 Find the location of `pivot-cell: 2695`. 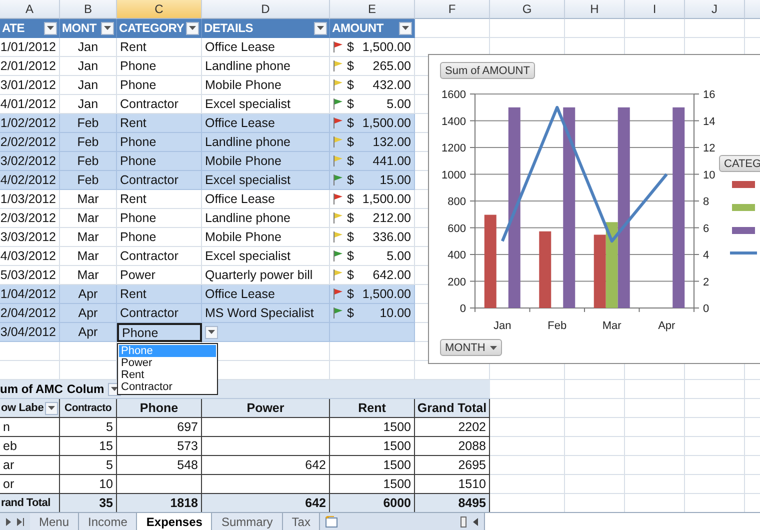

pivot-cell: 2695 is located at coordinates (452, 465).